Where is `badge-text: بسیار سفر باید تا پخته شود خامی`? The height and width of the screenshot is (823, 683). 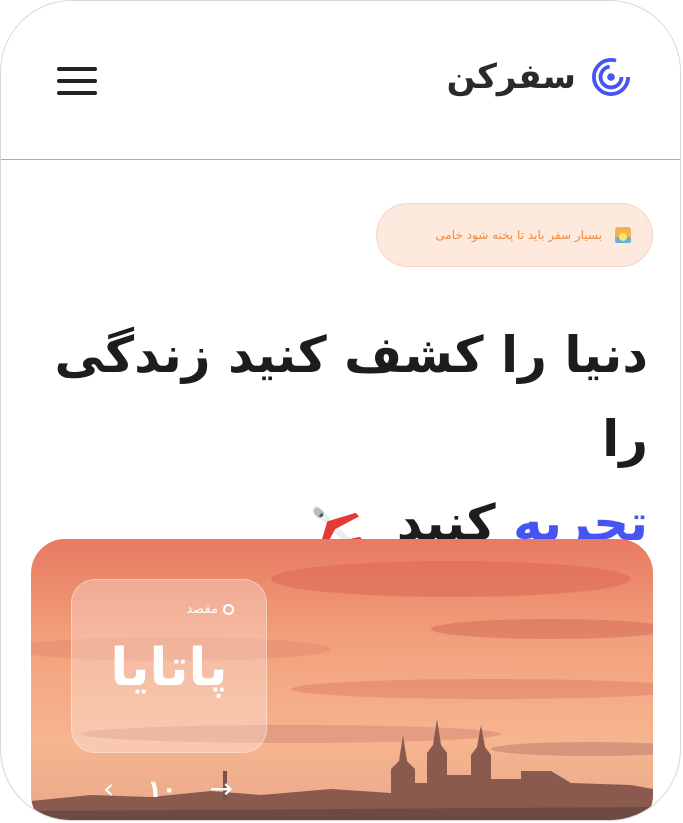 badge-text: بسیار سفر باید تا پخته شود خامی is located at coordinates (518, 235).